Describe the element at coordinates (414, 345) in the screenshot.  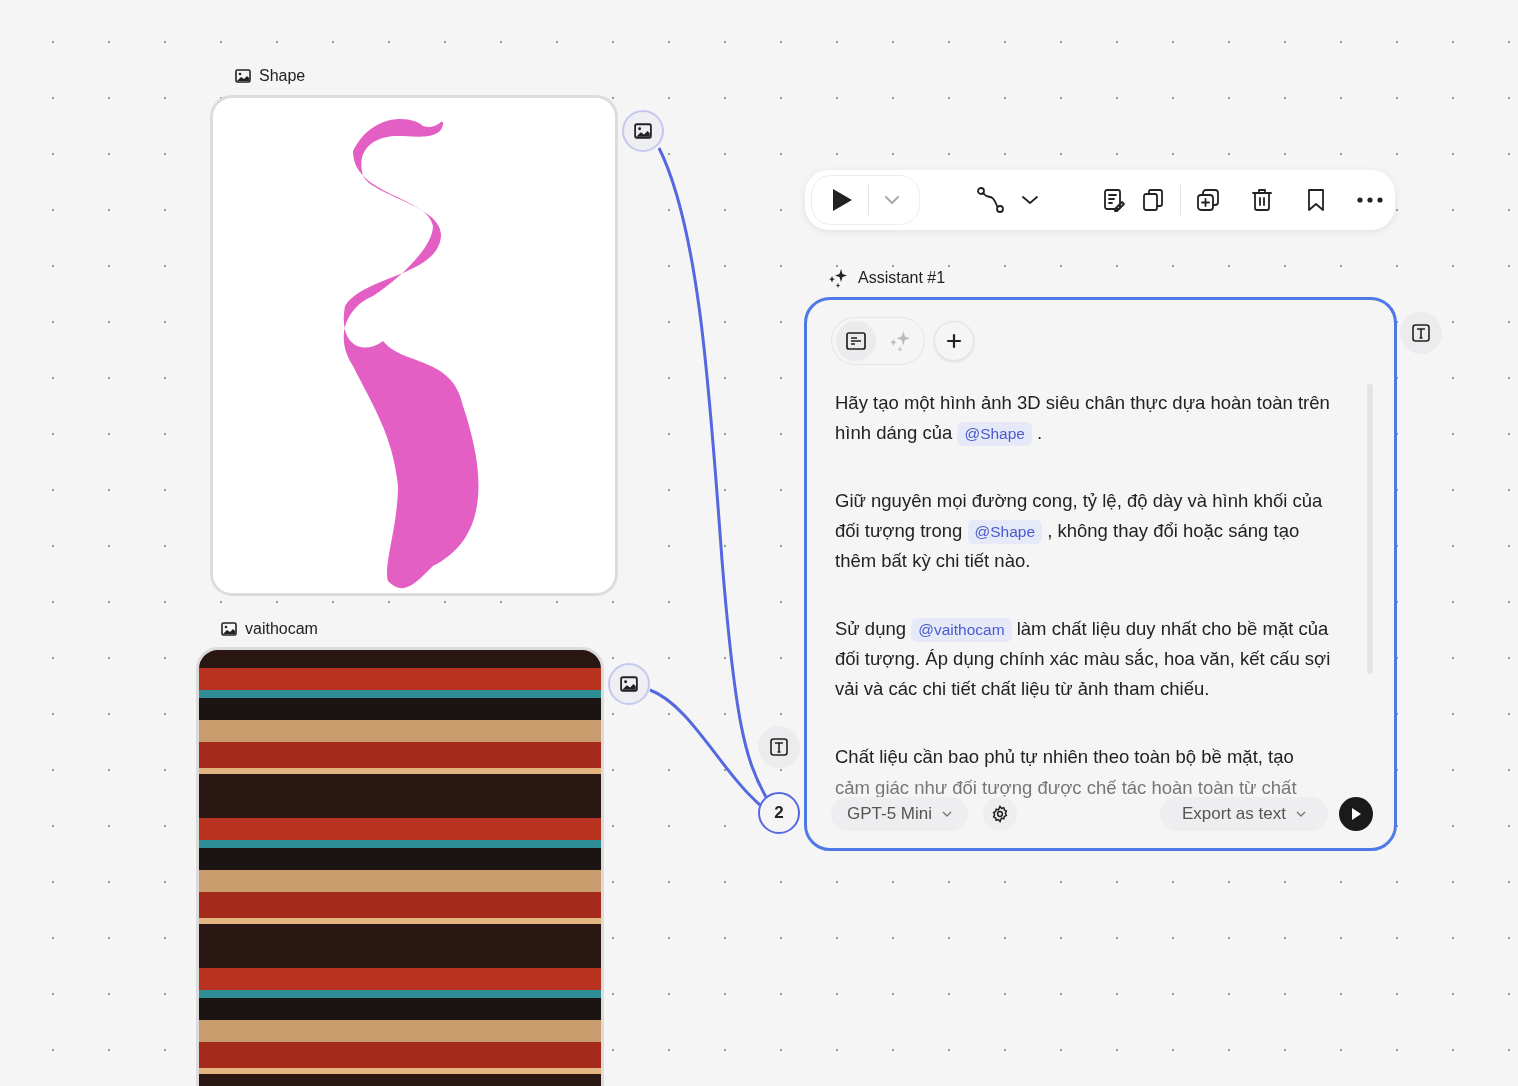
I see `image-node-card` at that location.